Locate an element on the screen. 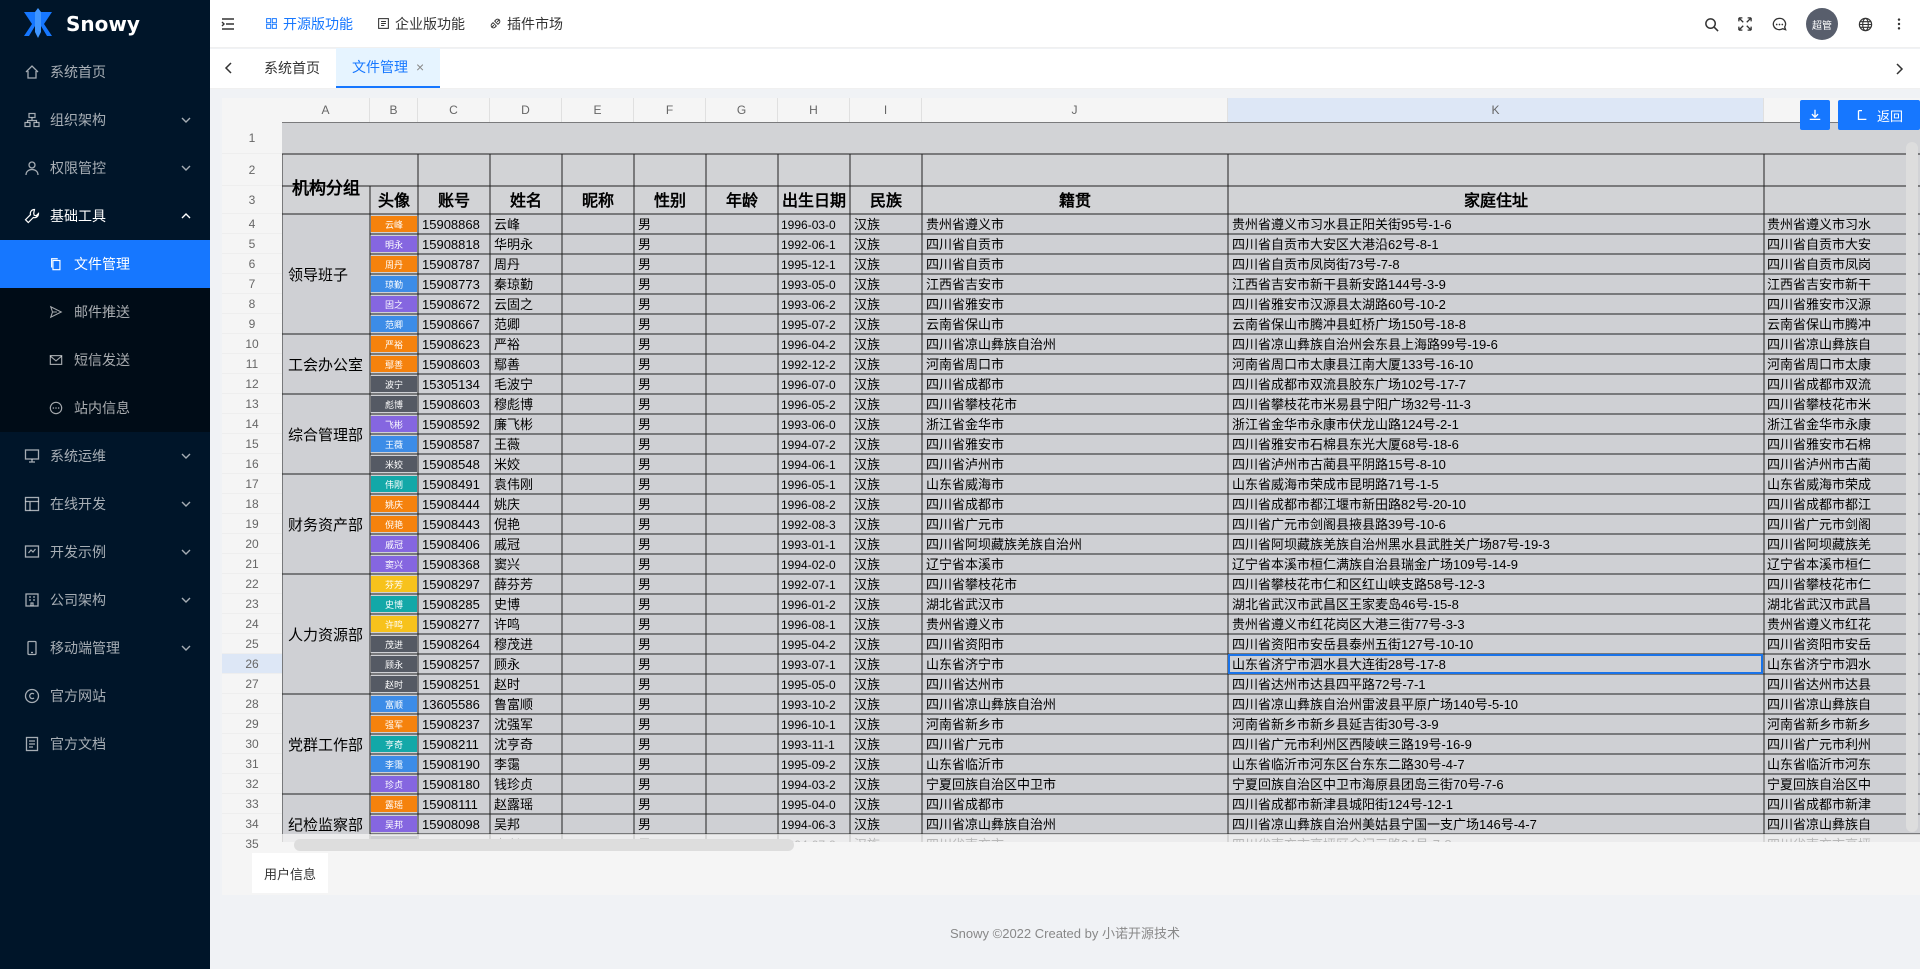 The width and height of the screenshot is (1920, 969). cell-text: 综合管理部 is located at coordinates (325, 435).